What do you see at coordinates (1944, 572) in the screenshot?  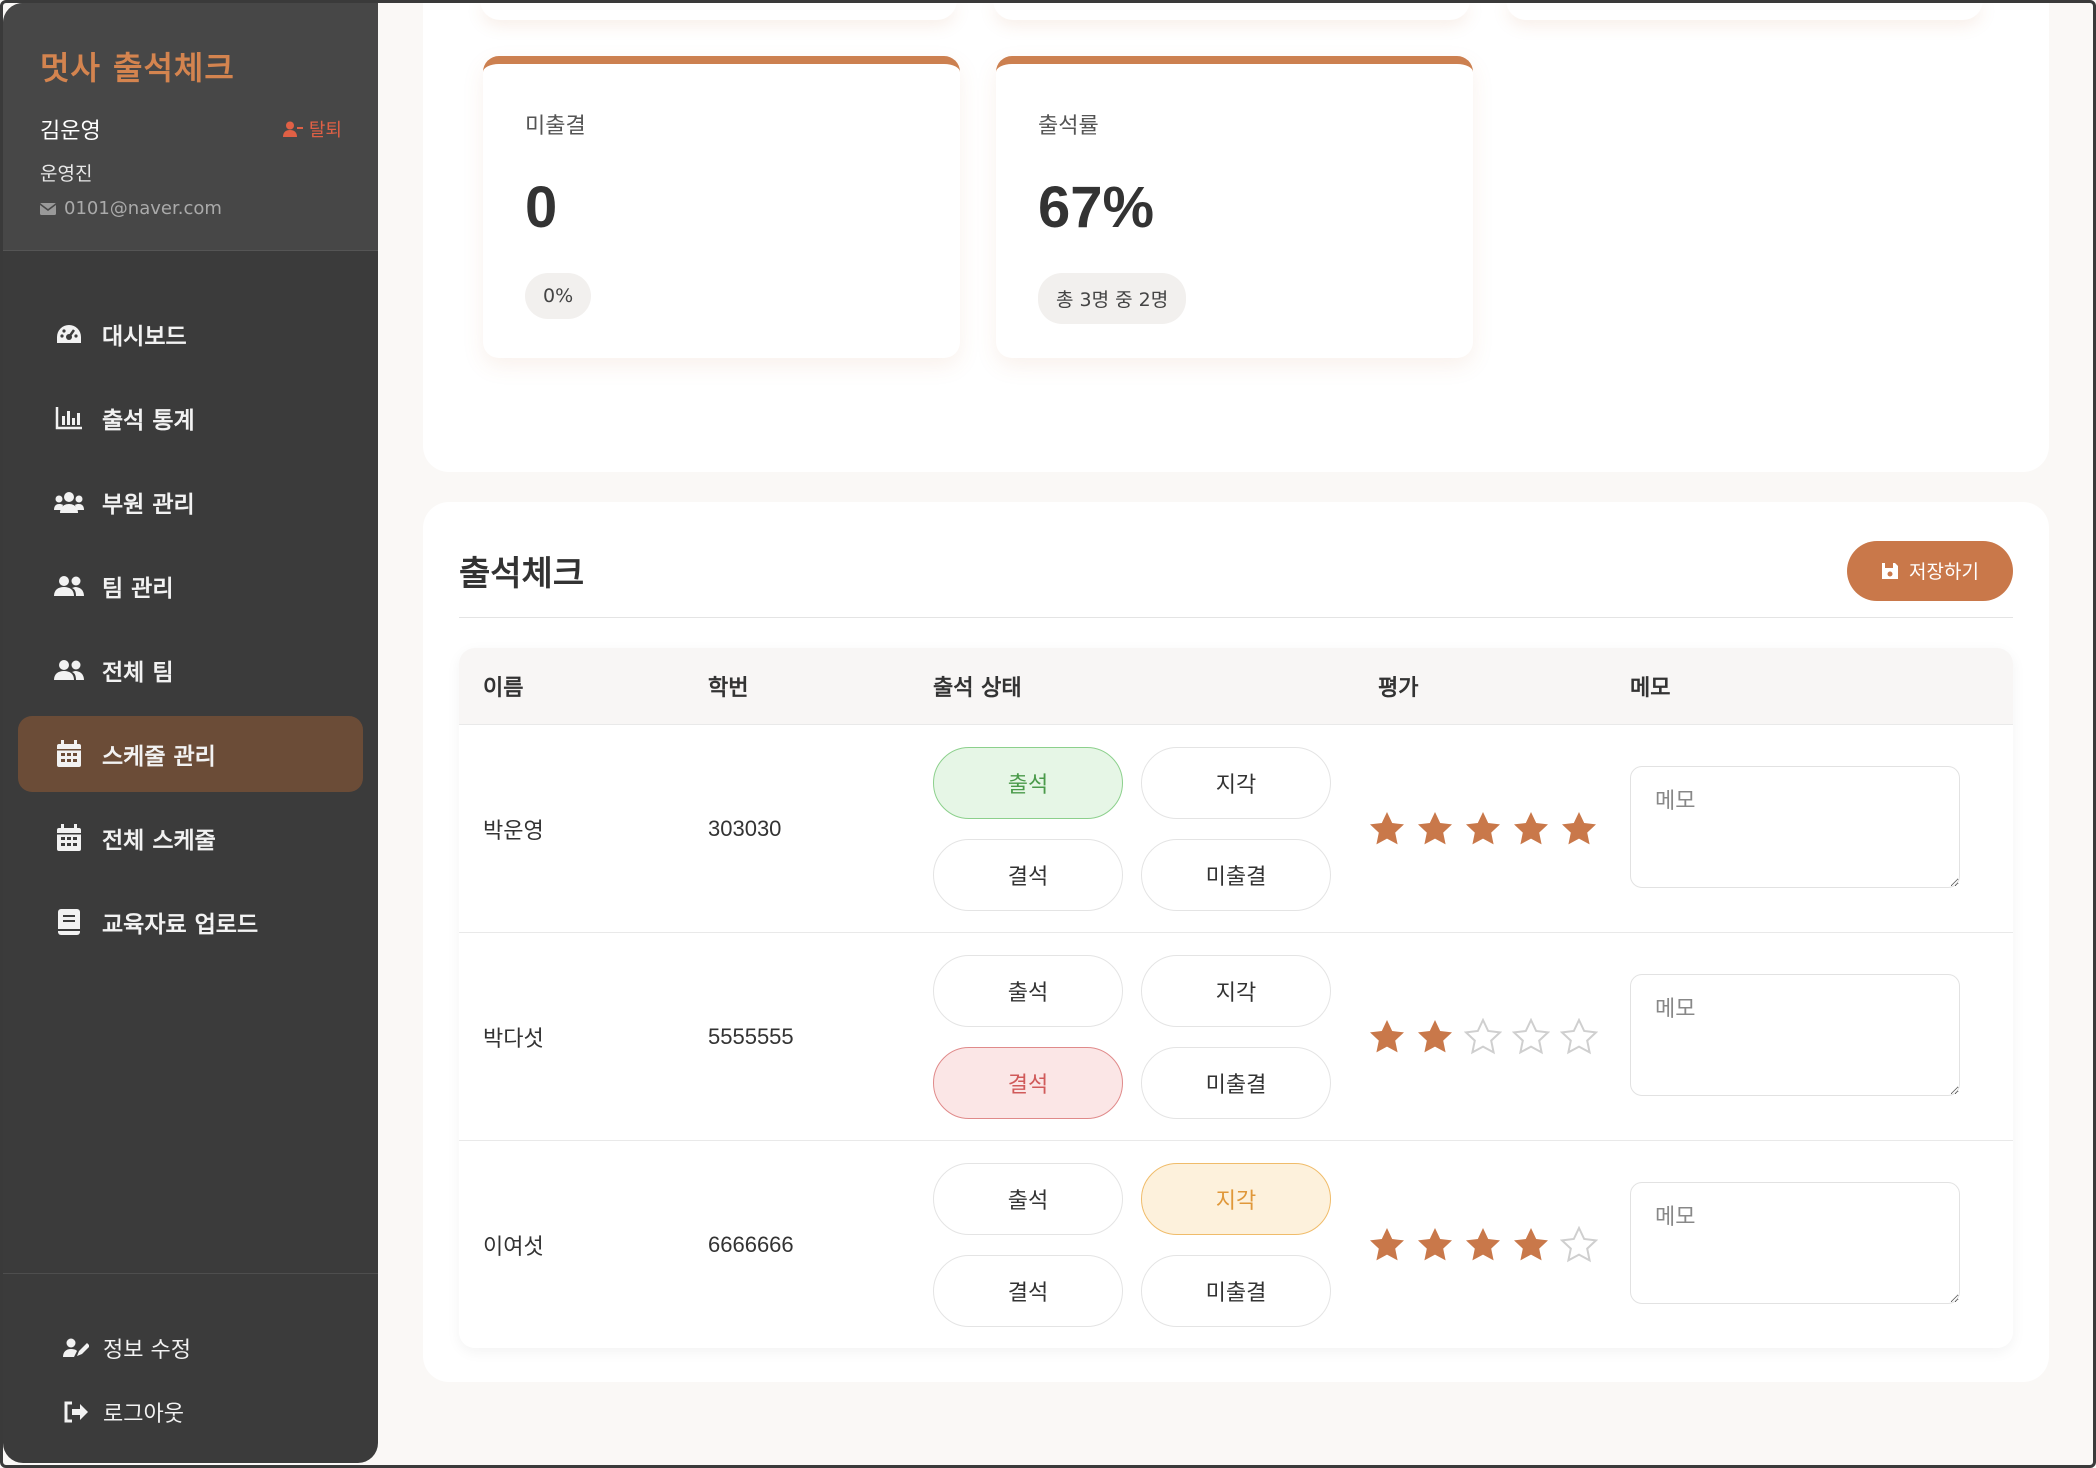 I see `save-label: 저장하기` at bounding box center [1944, 572].